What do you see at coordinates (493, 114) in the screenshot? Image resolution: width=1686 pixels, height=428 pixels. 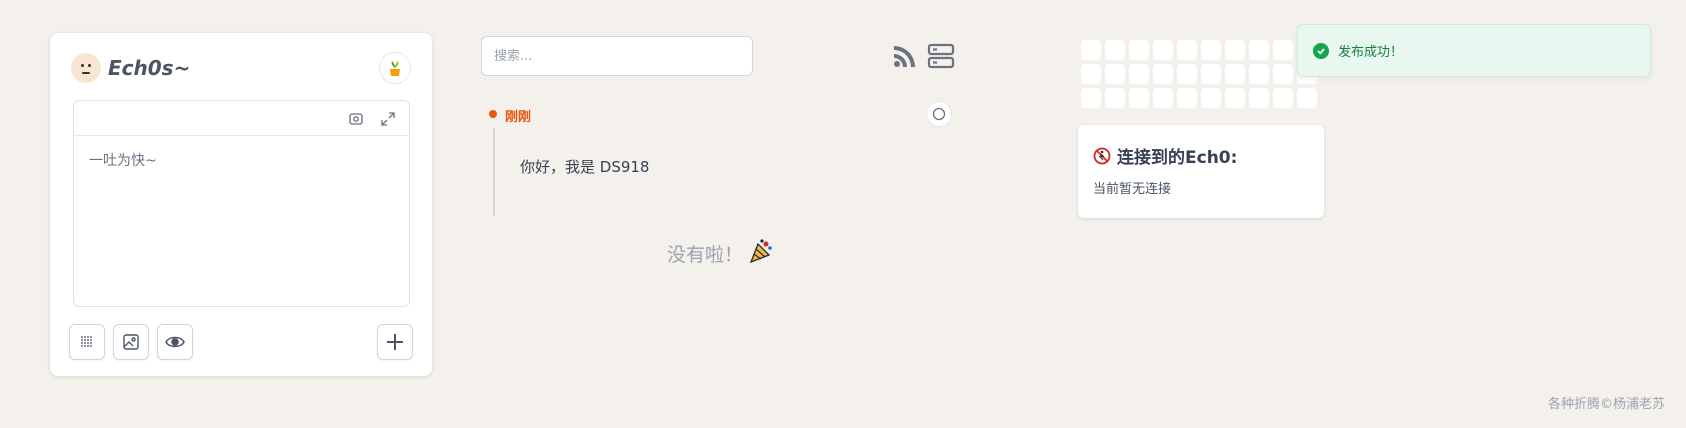 I see `timeline-dot` at bounding box center [493, 114].